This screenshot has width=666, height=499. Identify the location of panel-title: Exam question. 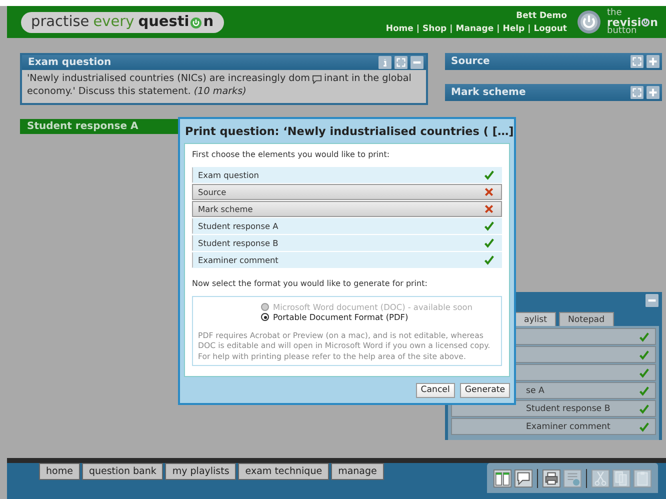
(70, 62).